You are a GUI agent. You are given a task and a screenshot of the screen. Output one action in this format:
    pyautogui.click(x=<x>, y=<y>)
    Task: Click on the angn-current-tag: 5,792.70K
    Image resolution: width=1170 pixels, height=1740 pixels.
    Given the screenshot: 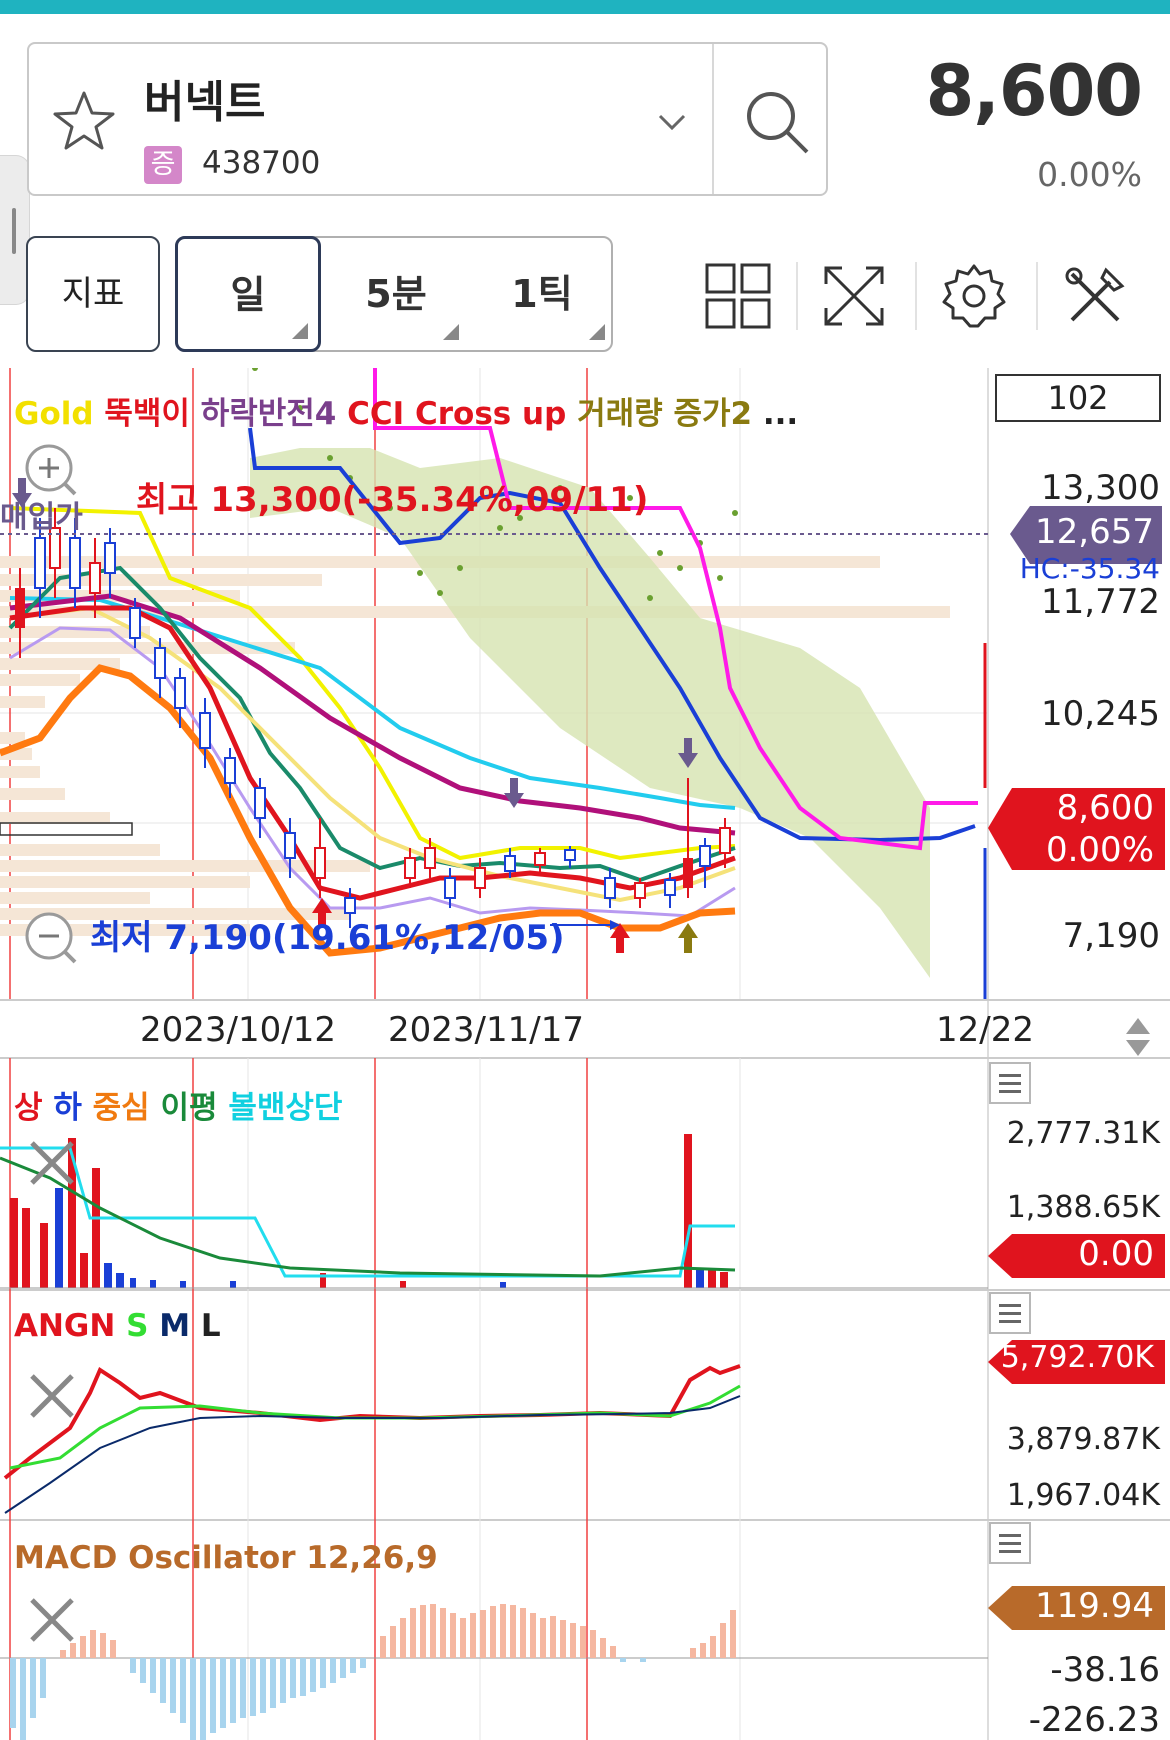 What is the action you would take?
    pyautogui.click(x=1077, y=1357)
    